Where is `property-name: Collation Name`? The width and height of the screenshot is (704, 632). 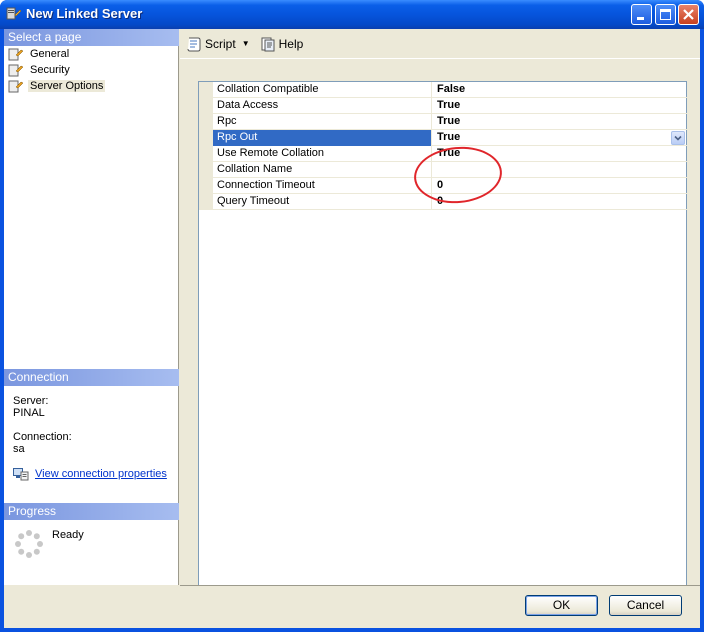
property-name: Collation Name is located at coordinates (322, 170).